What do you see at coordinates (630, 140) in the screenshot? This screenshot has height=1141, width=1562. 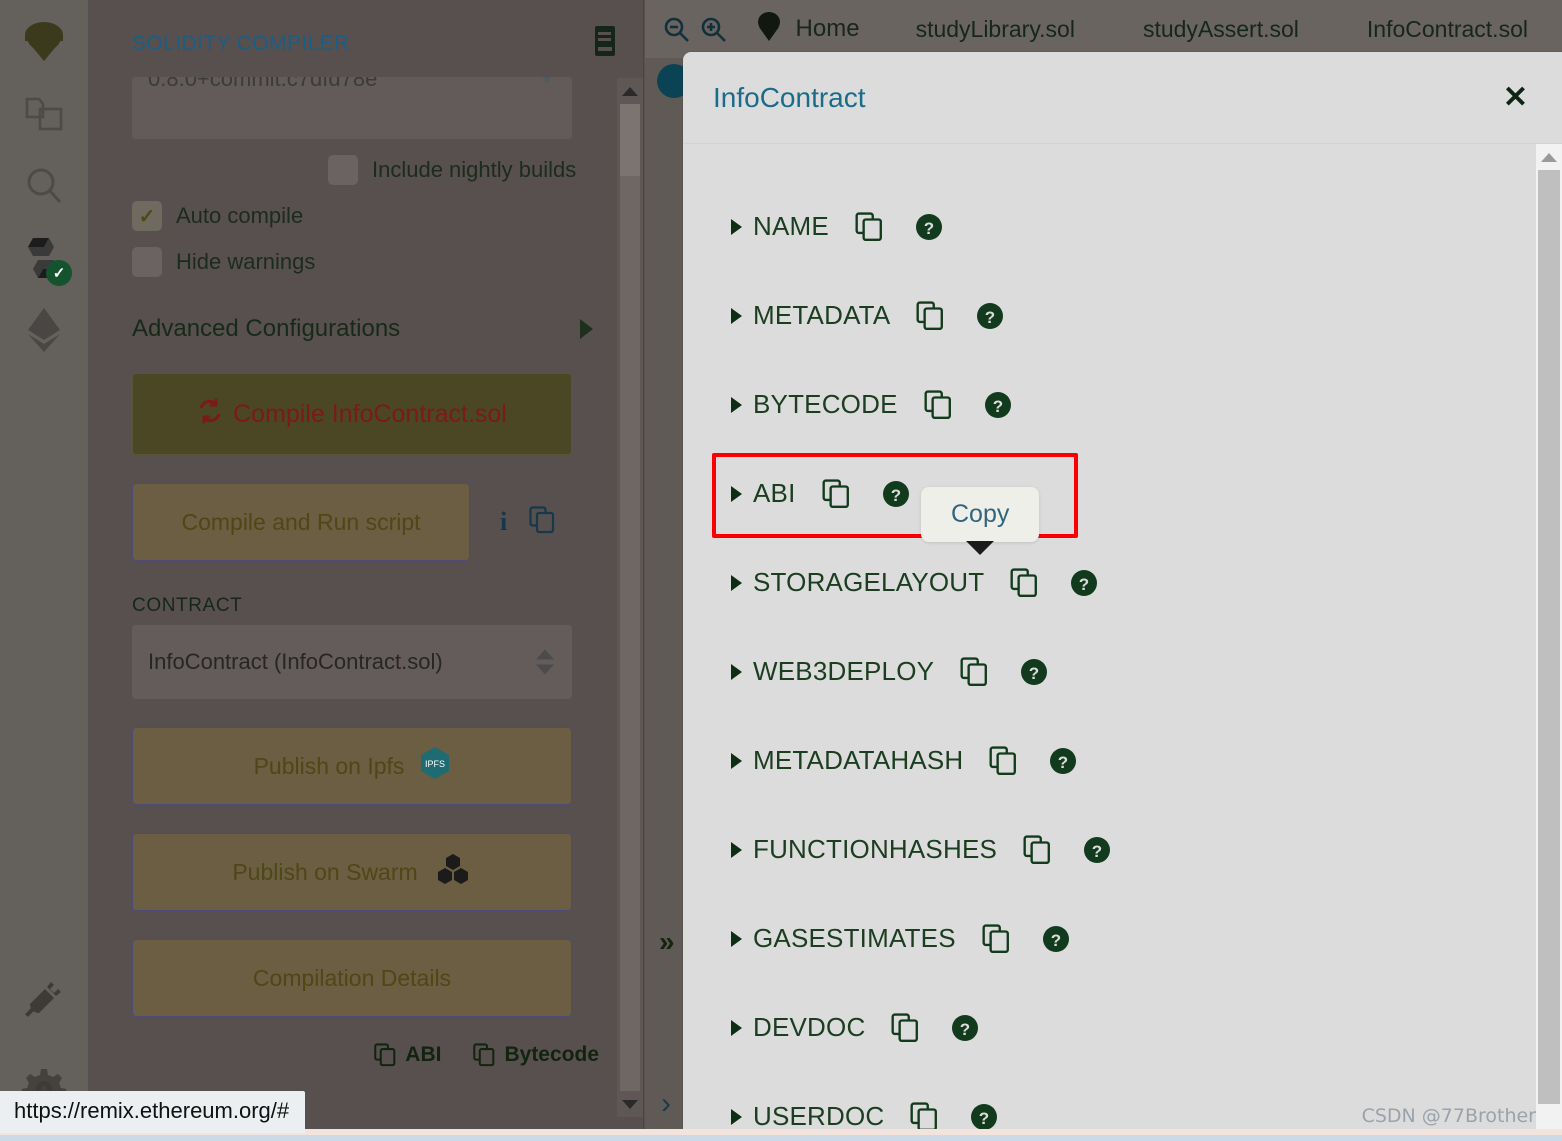 I see `panel-scroll-thumb` at bounding box center [630, 140].